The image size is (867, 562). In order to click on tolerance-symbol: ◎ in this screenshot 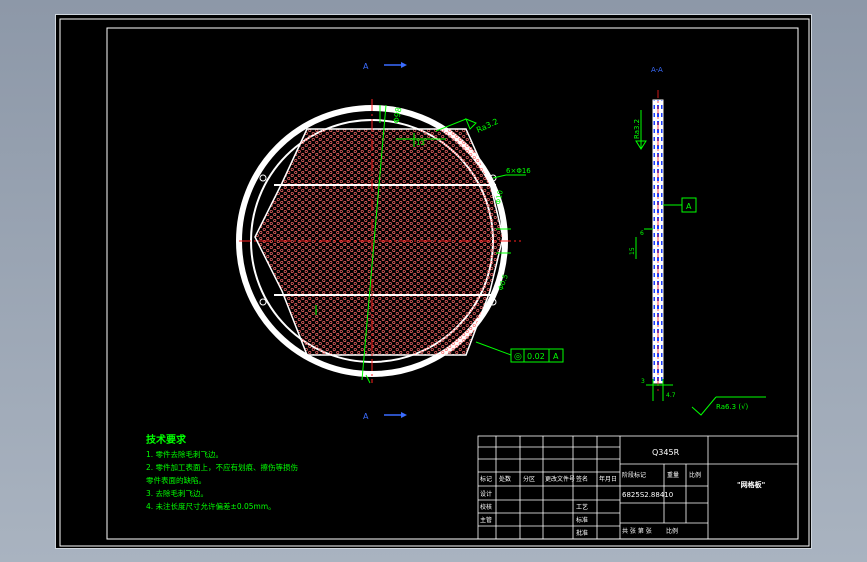, I will do `click(518, 357)`.